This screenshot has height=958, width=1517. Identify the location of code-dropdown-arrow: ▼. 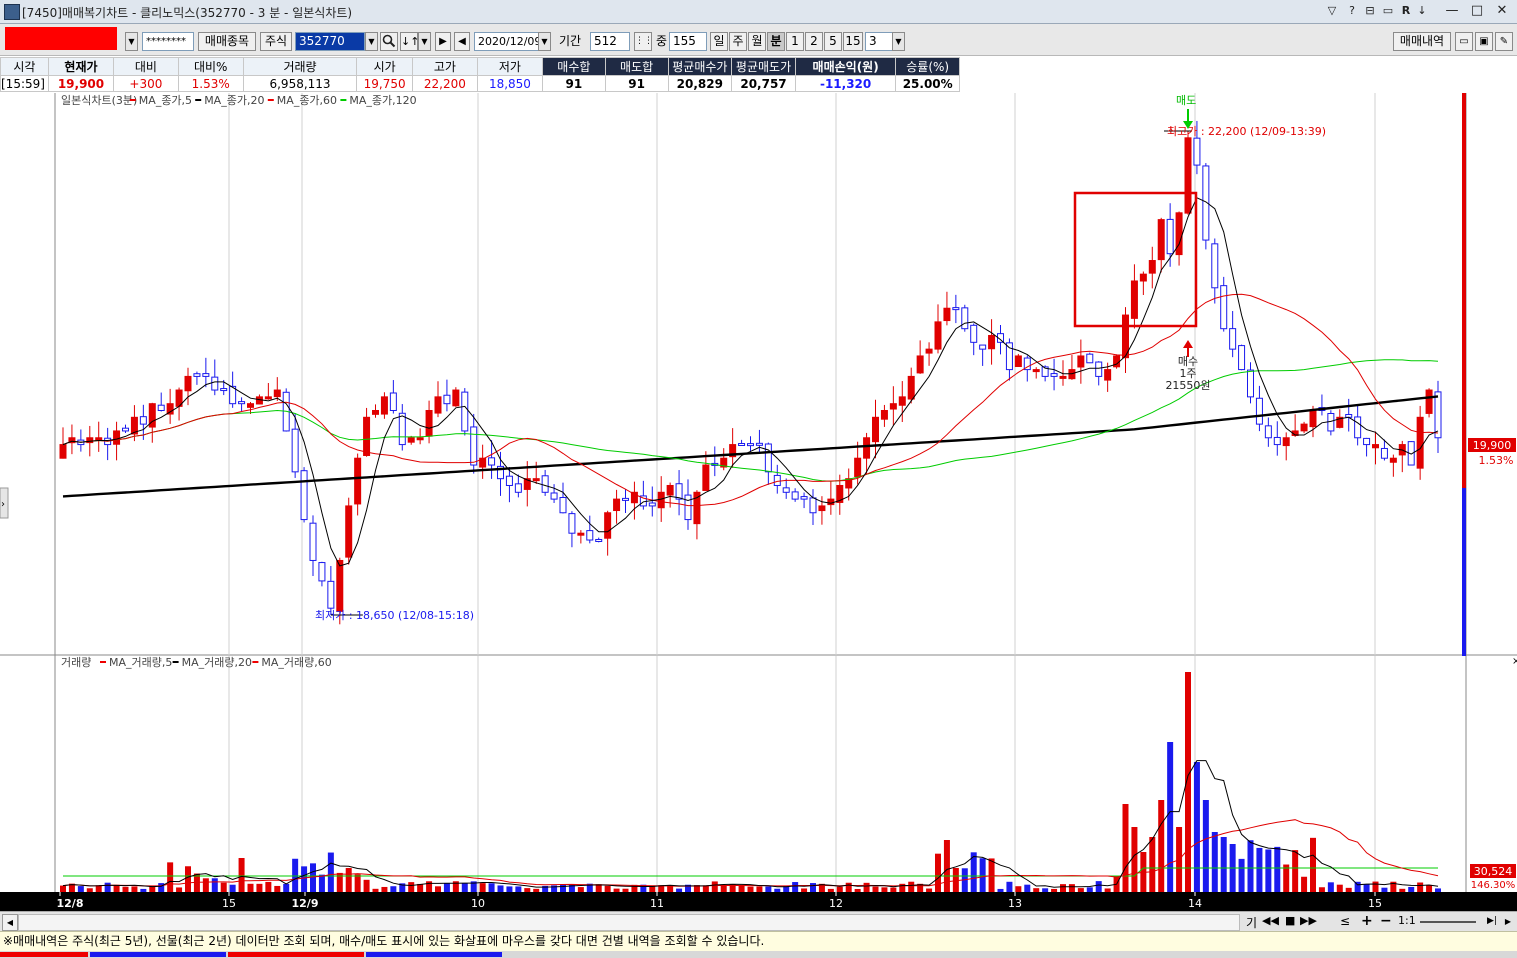
(371, 41).